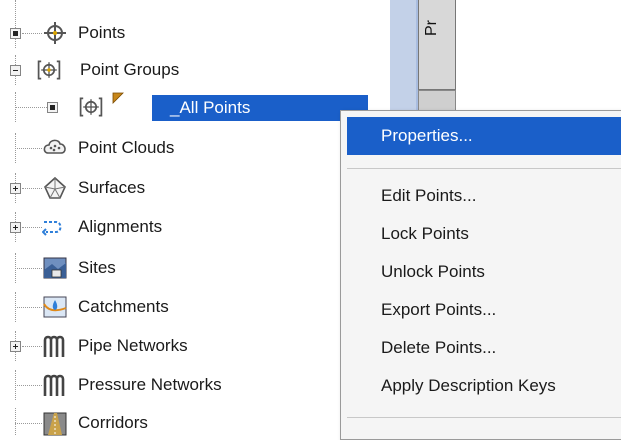 This screenshot has height=440, width=621. Describe the element at coordinates (54, 385) in the screenshot. I see `pressure-networks-icon` at that location.